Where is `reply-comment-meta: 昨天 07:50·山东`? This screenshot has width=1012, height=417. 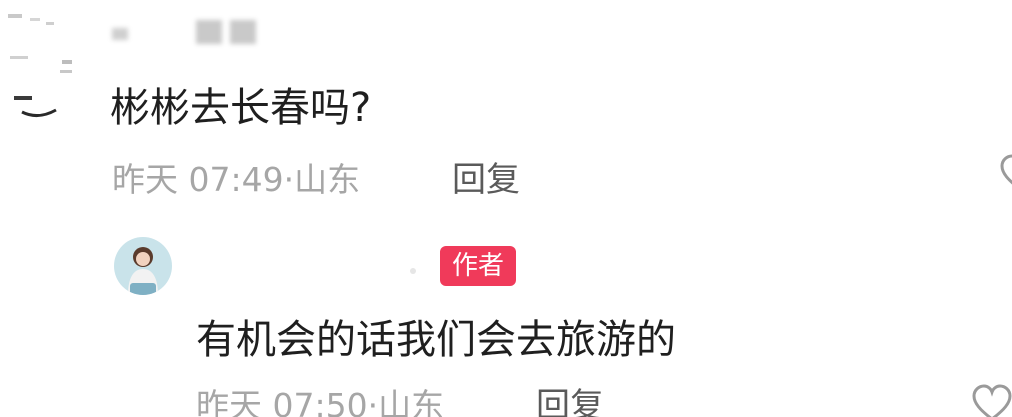
reply-comment-meta: 昨天 07:50·山东 is located at coordinates (320, 400).